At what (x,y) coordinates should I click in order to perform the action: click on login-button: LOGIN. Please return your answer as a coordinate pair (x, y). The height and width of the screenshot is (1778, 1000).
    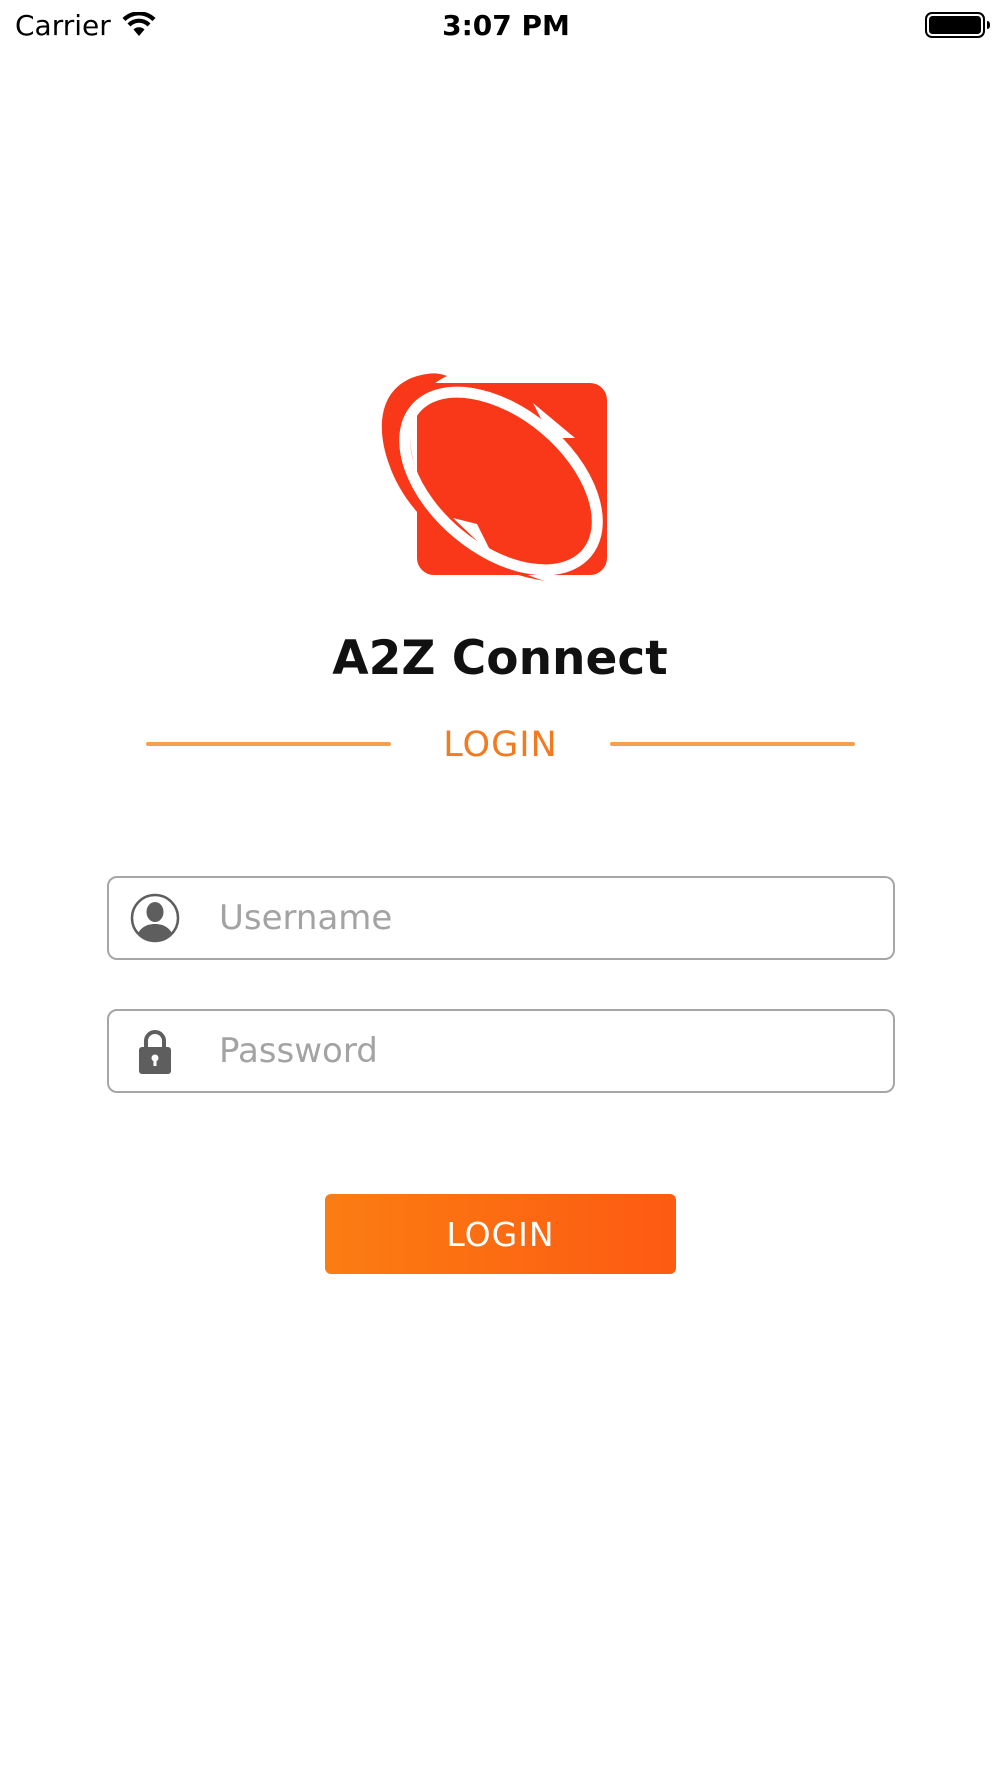
    Looking at the image, I should click on (500, 1234).